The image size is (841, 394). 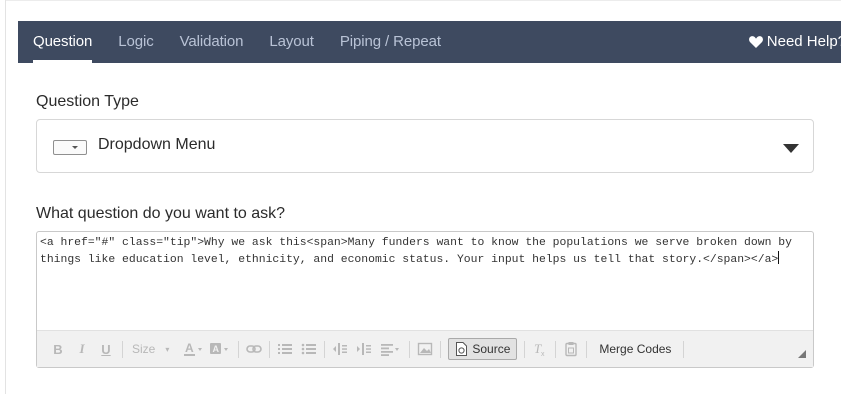 I want to click on background-color-icon: A, so click(x=219, y=348).